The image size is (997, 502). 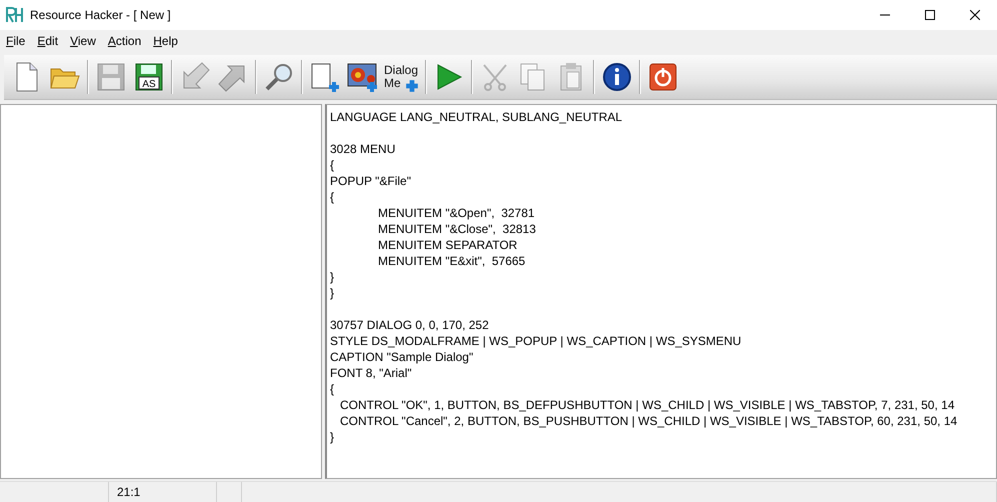 I want to click on code-line: CONTROL "OK", 1, BUTTON, BS_DEFPUSHBUTTON | WS_CHILD | WS_VISIBLE | WS_TABSTOP, 7, 231, 50, 14, so click(x=647, y=405).